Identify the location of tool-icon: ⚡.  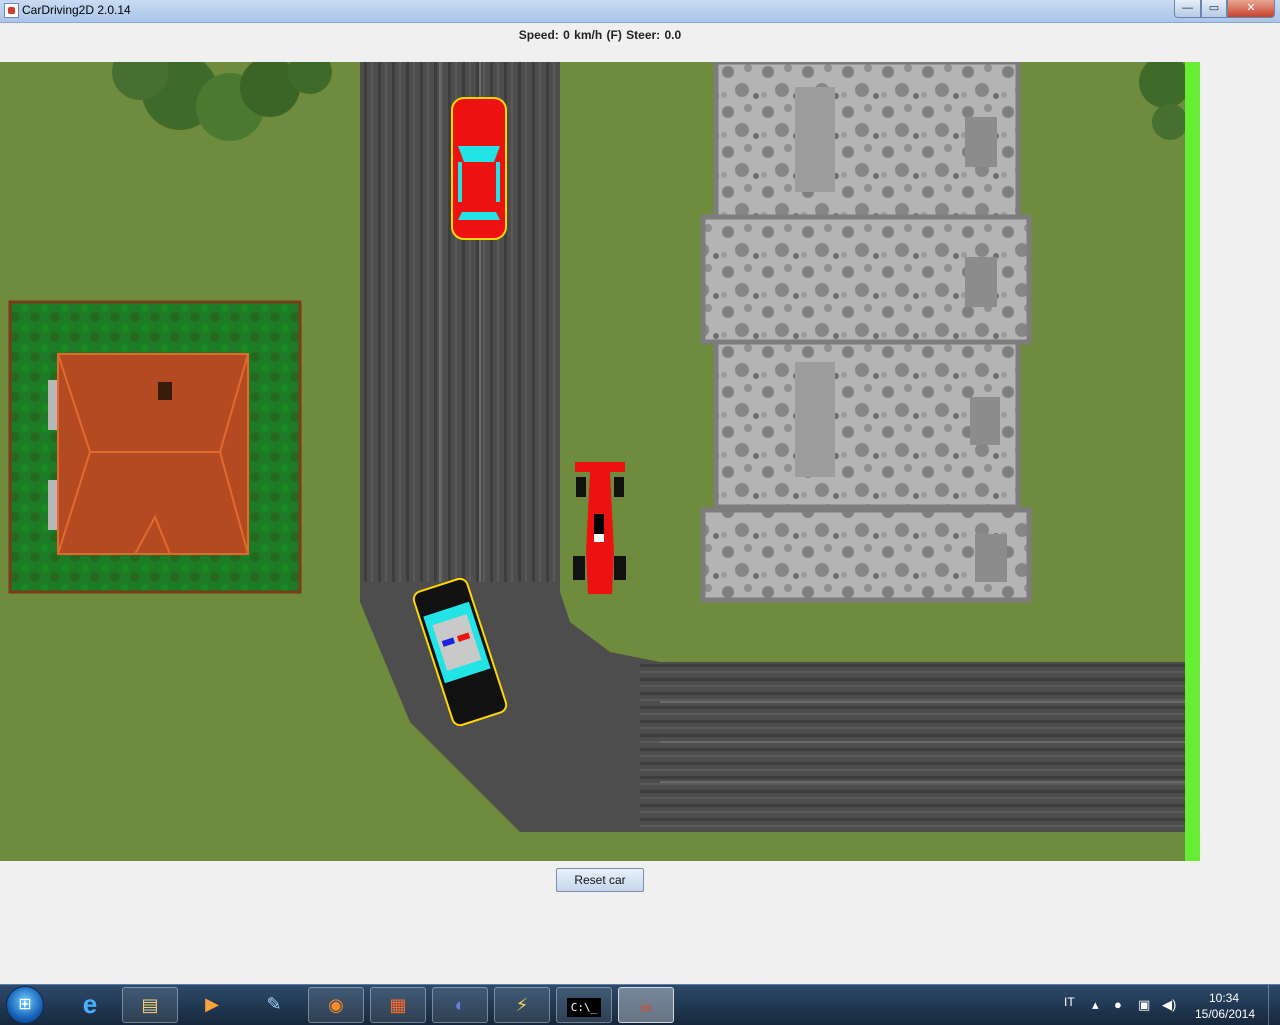
(522, 1005).